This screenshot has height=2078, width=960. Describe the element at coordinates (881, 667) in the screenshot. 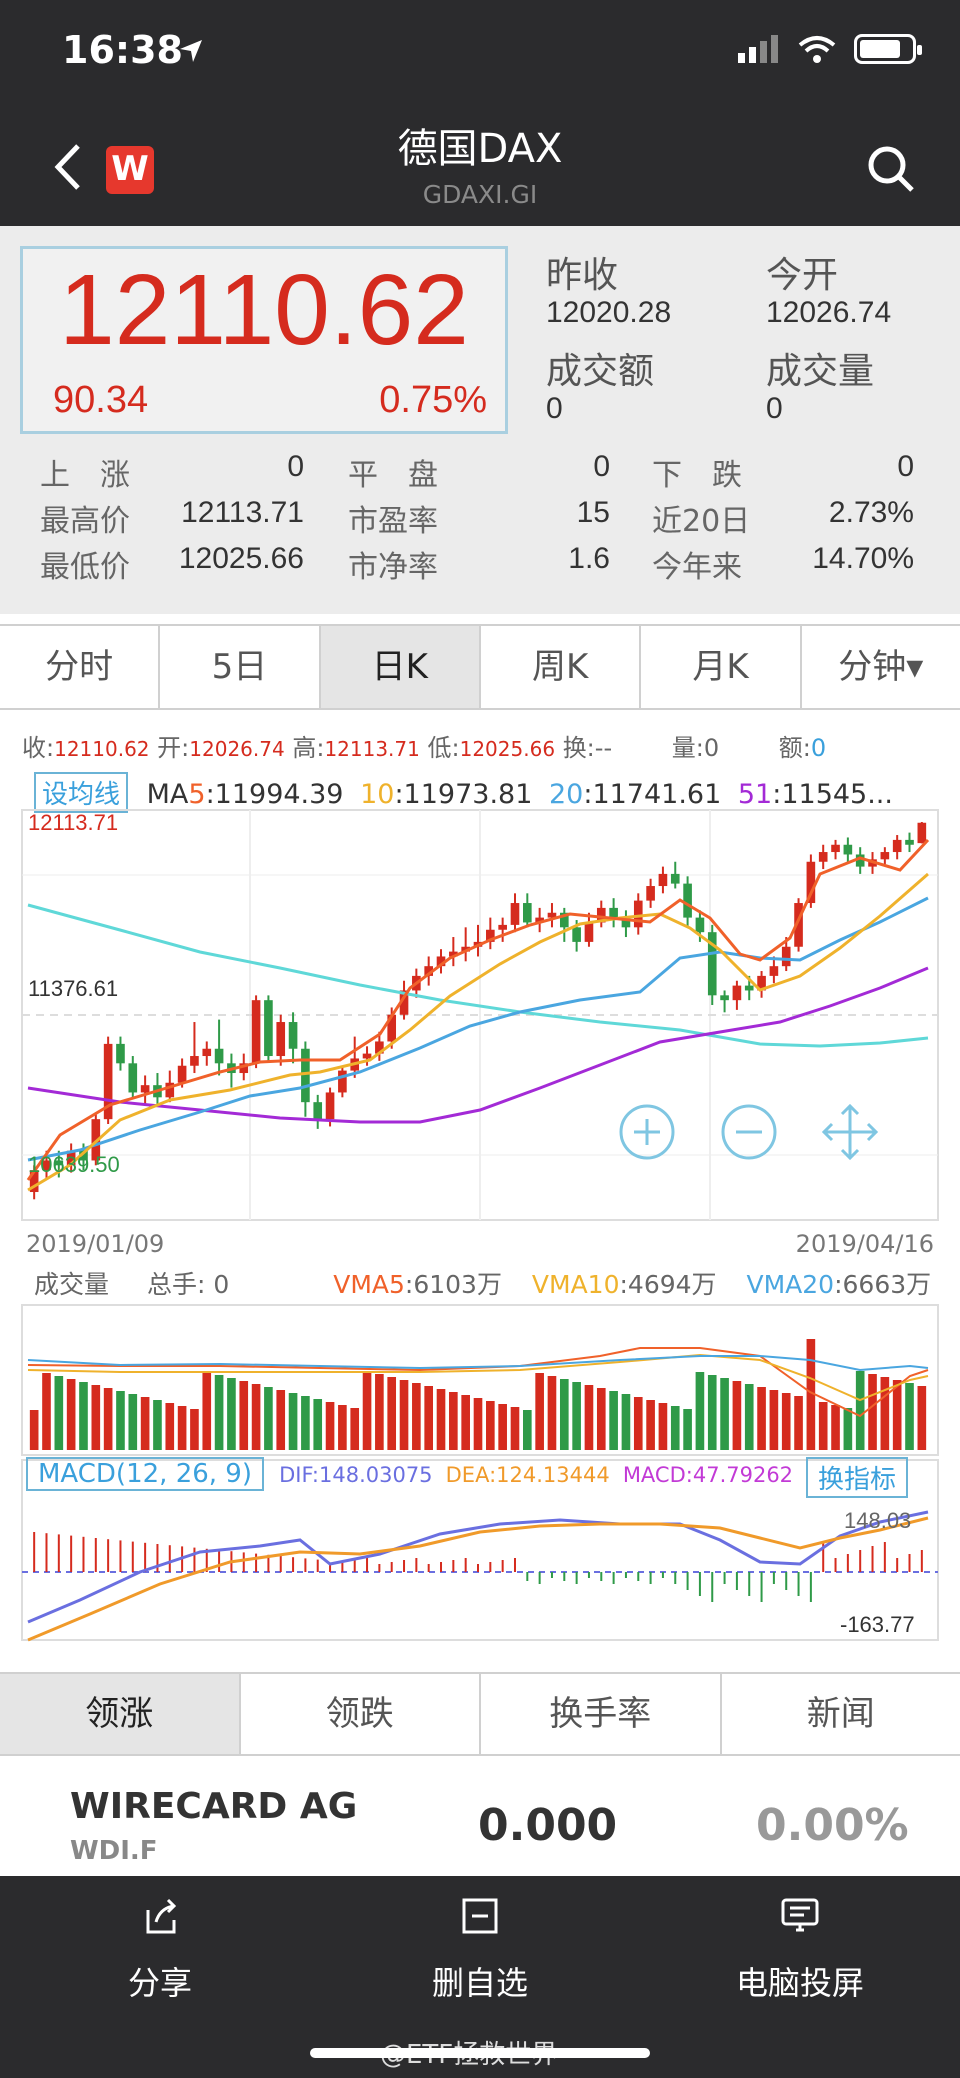

I see `tab-minute: 分钟▾` at that location.